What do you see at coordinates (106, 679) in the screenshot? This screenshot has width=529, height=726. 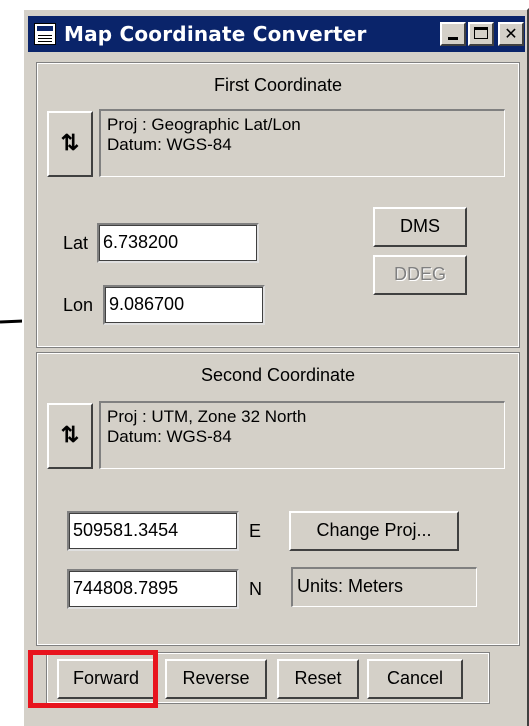 I see `forward-button: Forward` at bounding box center [106, 679].